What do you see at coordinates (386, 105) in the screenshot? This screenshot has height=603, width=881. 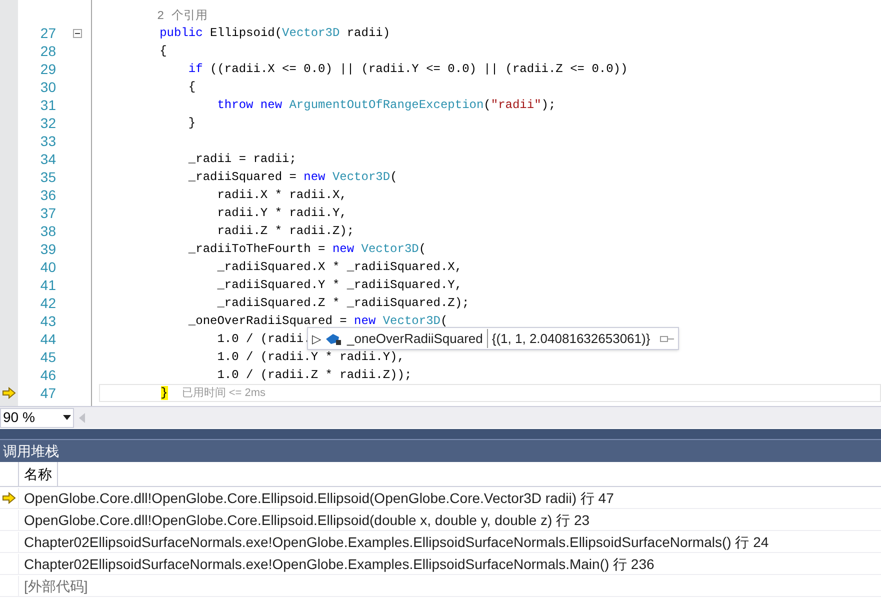 I see `code-line: throw new ArgumentOutOfRangeException("radii");` at bounding box center [386, 105].